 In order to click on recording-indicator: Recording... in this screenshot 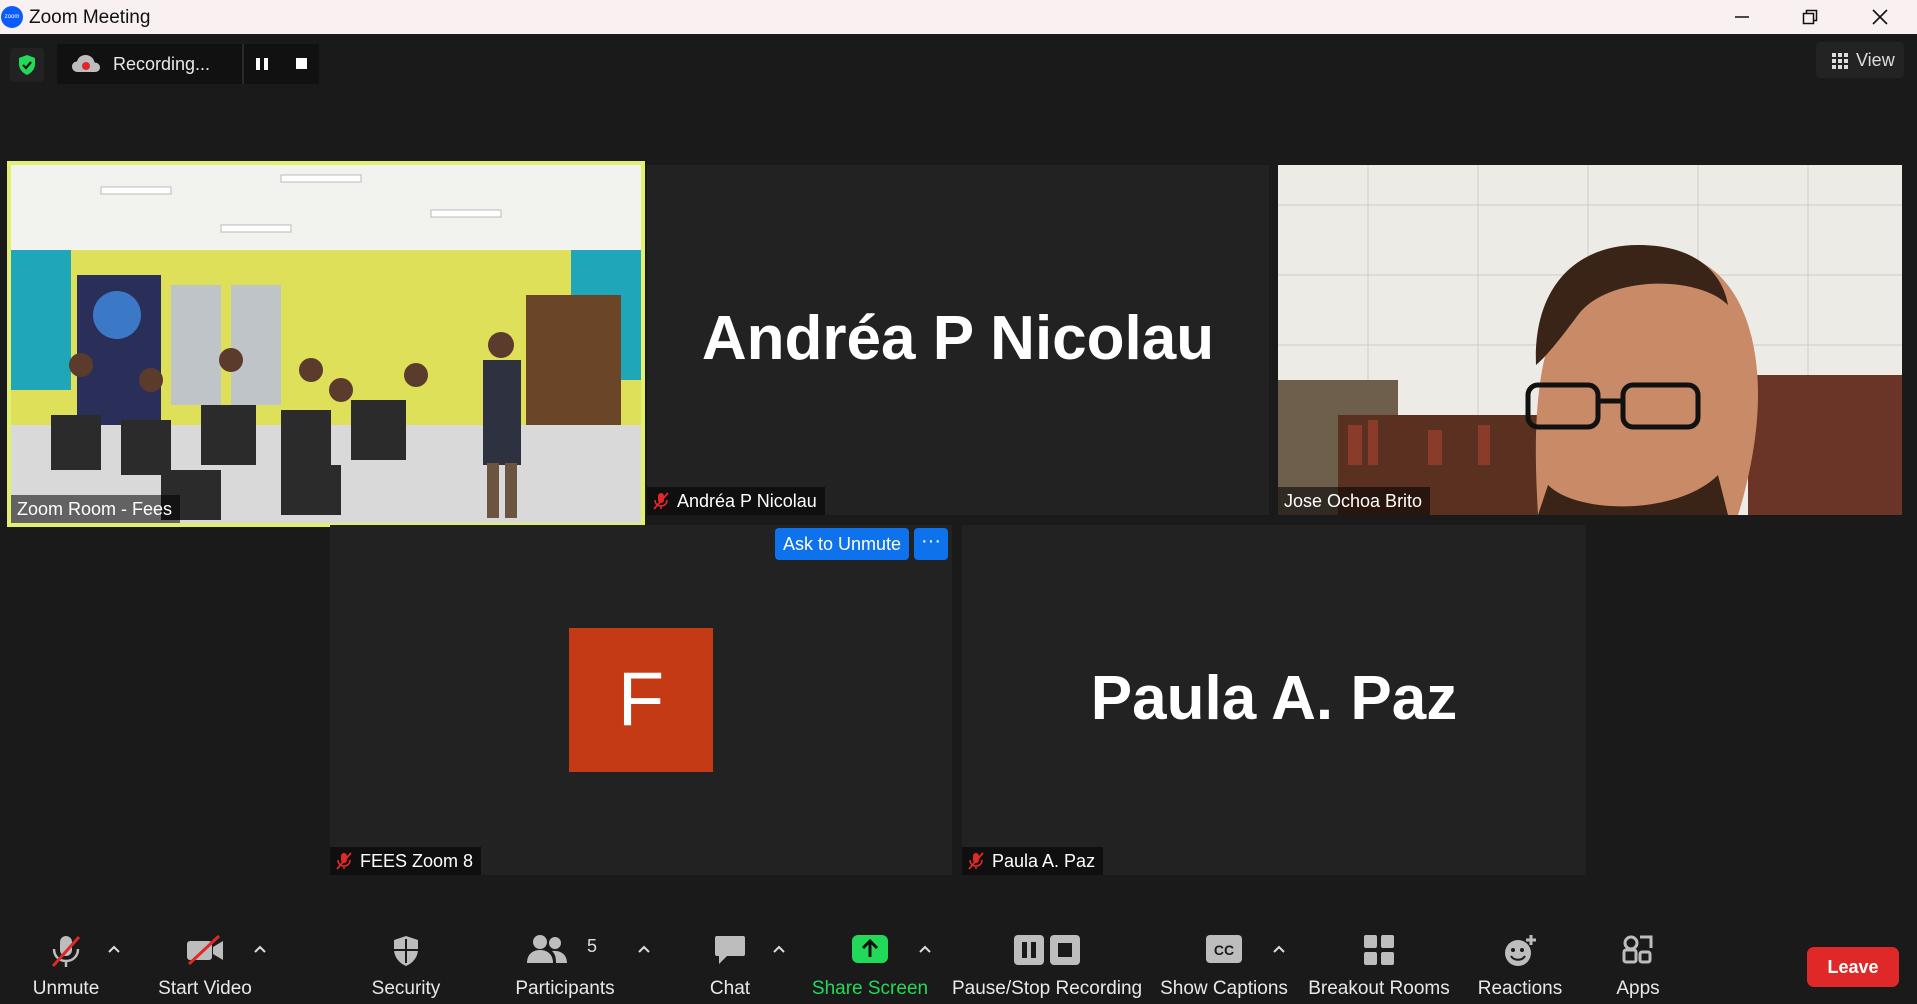, I will do `click(188, 64)`.